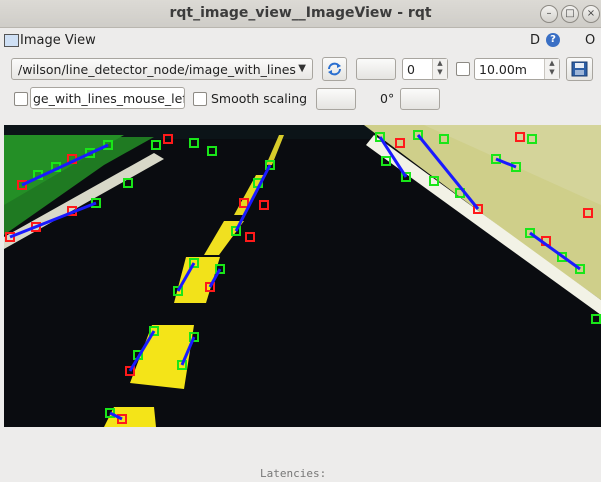  What do you see at coordinates (549, 14) in the screenshot?
I see `minimize-button: –` at bounding box center [549, 14].